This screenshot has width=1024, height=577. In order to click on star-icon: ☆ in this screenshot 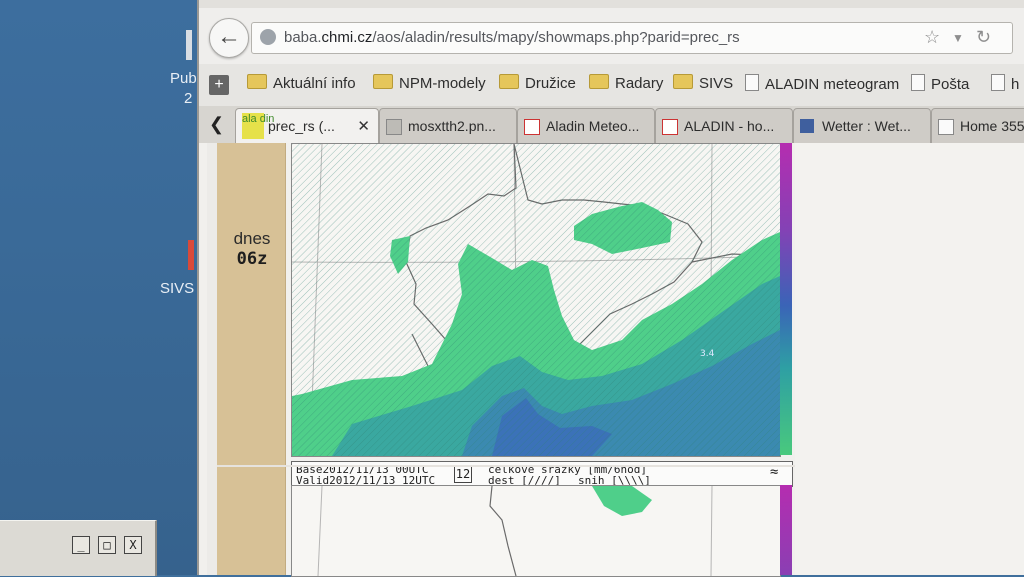, I will do `click(932, 37)`.